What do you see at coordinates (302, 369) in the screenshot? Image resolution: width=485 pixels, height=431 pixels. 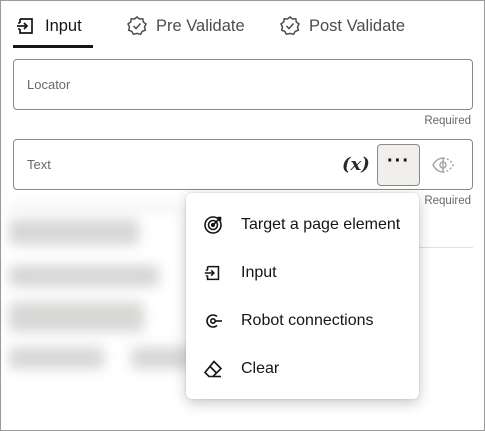 I see `menu-item-clear: Clear` at bounding box center [302, 369].